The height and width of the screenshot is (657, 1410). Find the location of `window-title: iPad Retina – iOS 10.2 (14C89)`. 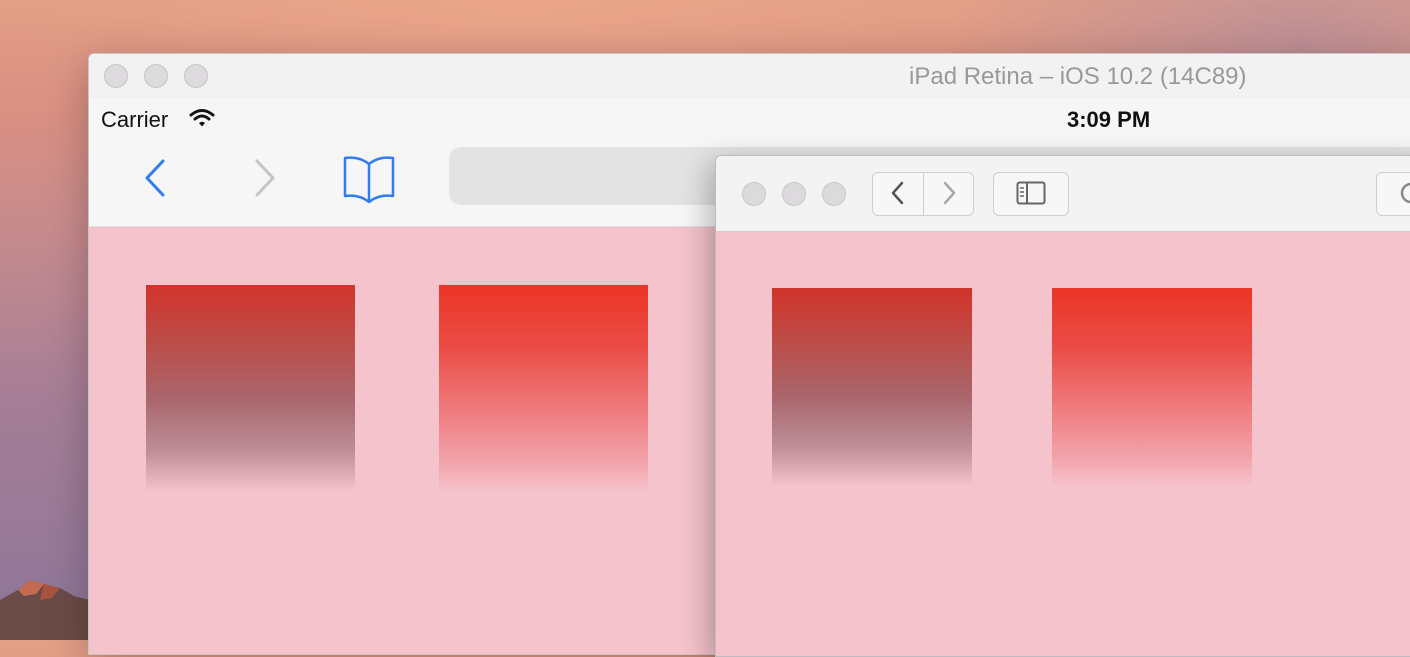

window-title: iPad Retina – iOS 10.2 (14C89) is located at coordinates (1078, 76).